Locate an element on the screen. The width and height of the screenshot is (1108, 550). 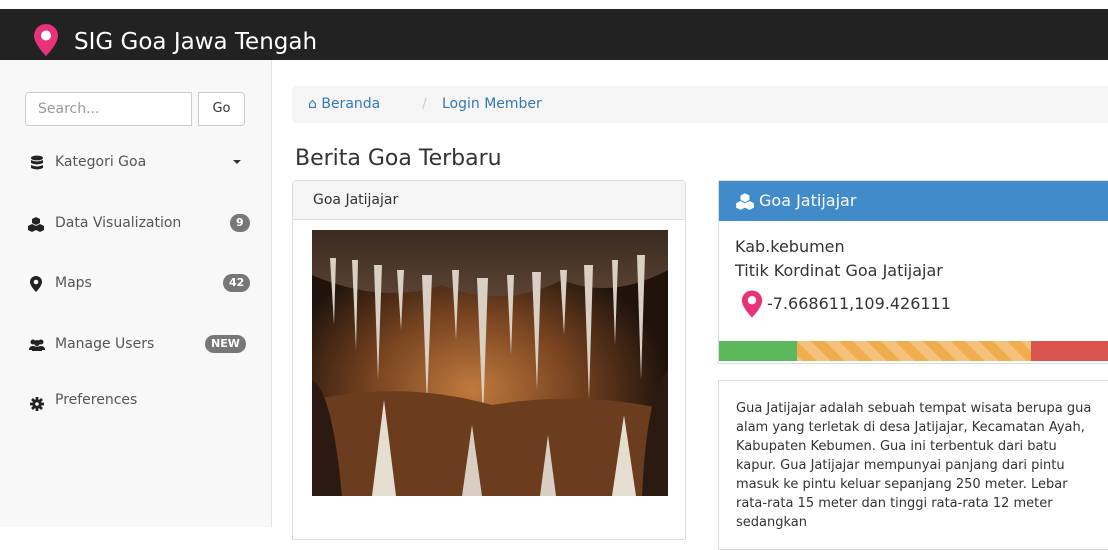
chevron-down-icon is located at coordinates (237, 162).